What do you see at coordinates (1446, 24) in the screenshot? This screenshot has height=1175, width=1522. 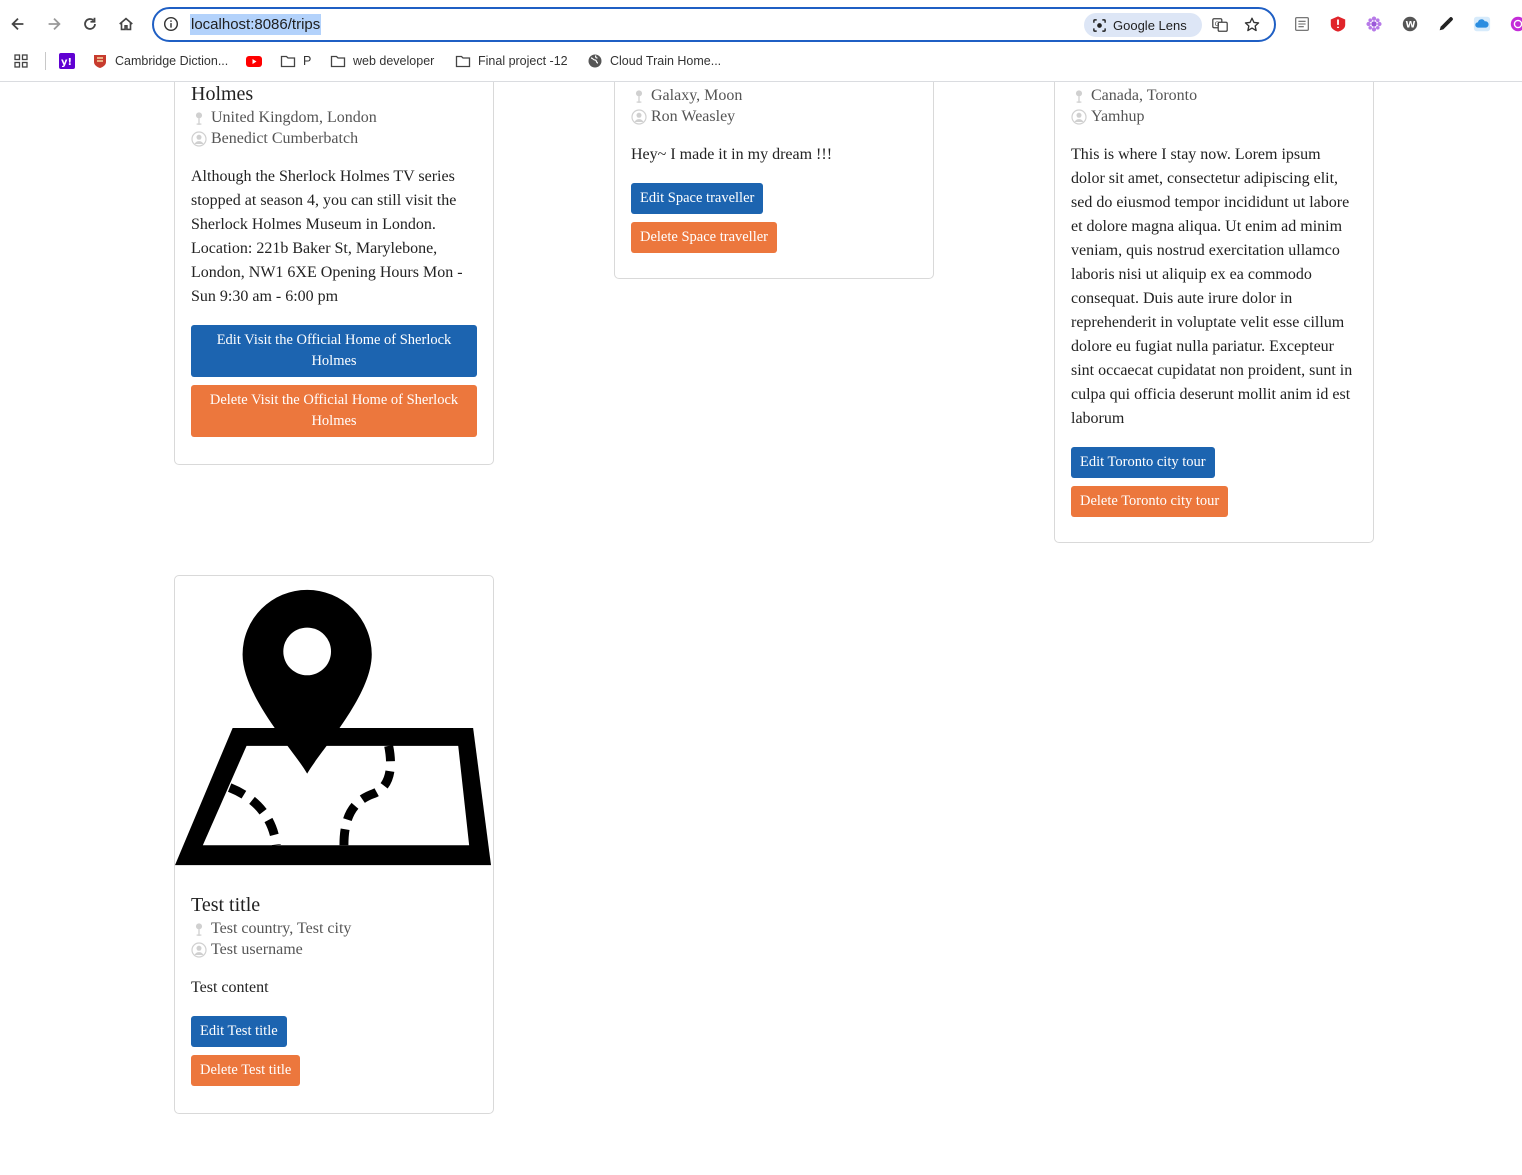 I see `color-picker-icon` at bounding box center [1446, 24].